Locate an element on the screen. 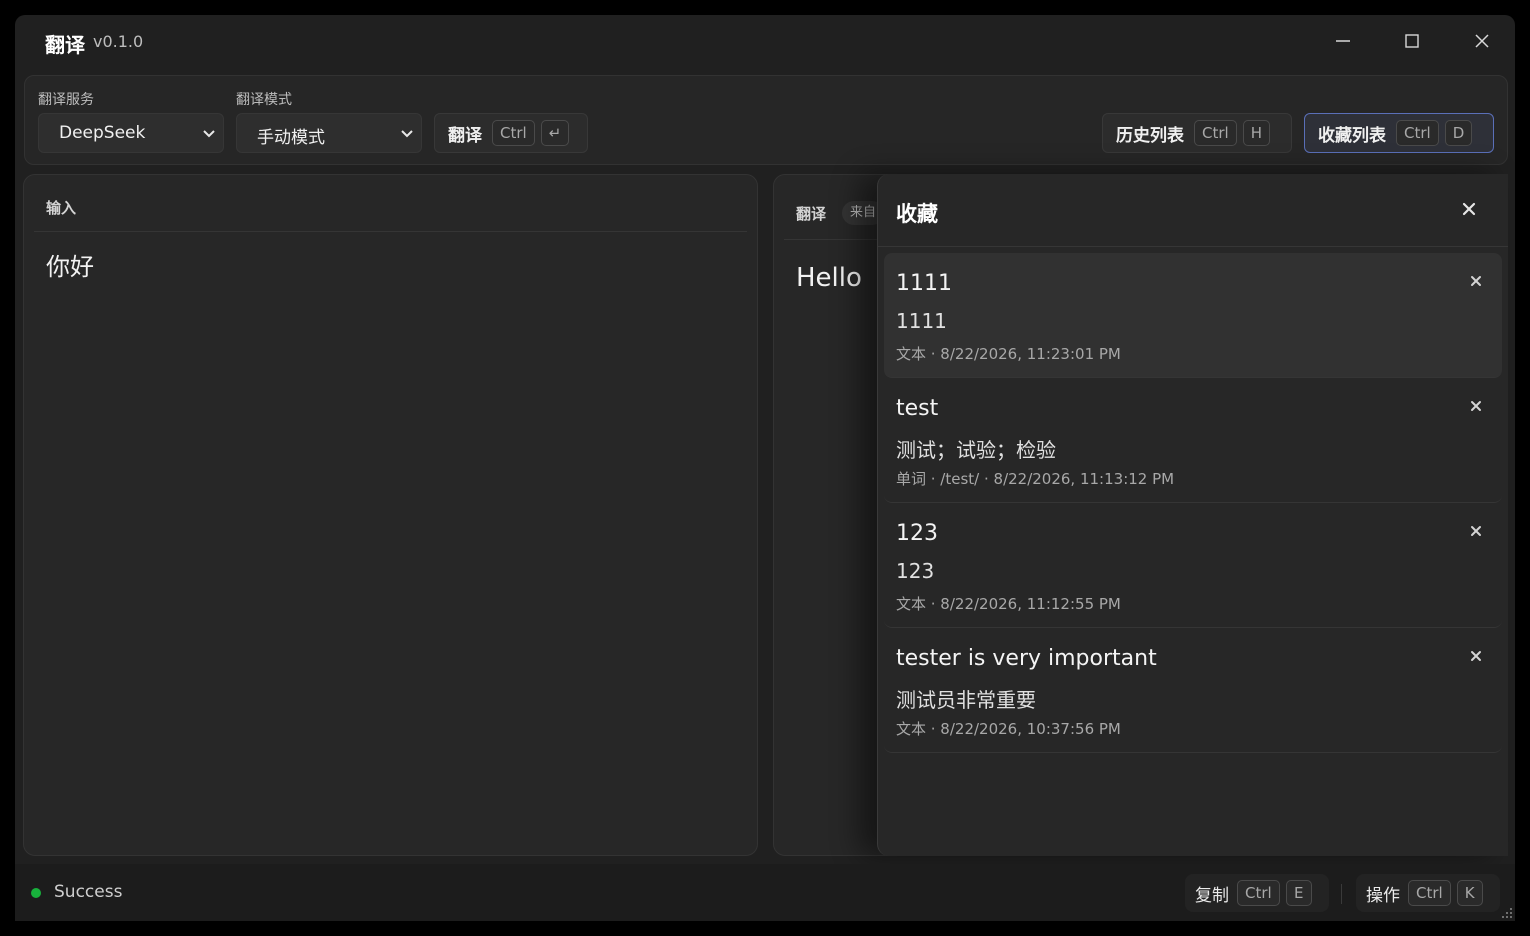  status-text: Success is located at coordinates (88, 892).